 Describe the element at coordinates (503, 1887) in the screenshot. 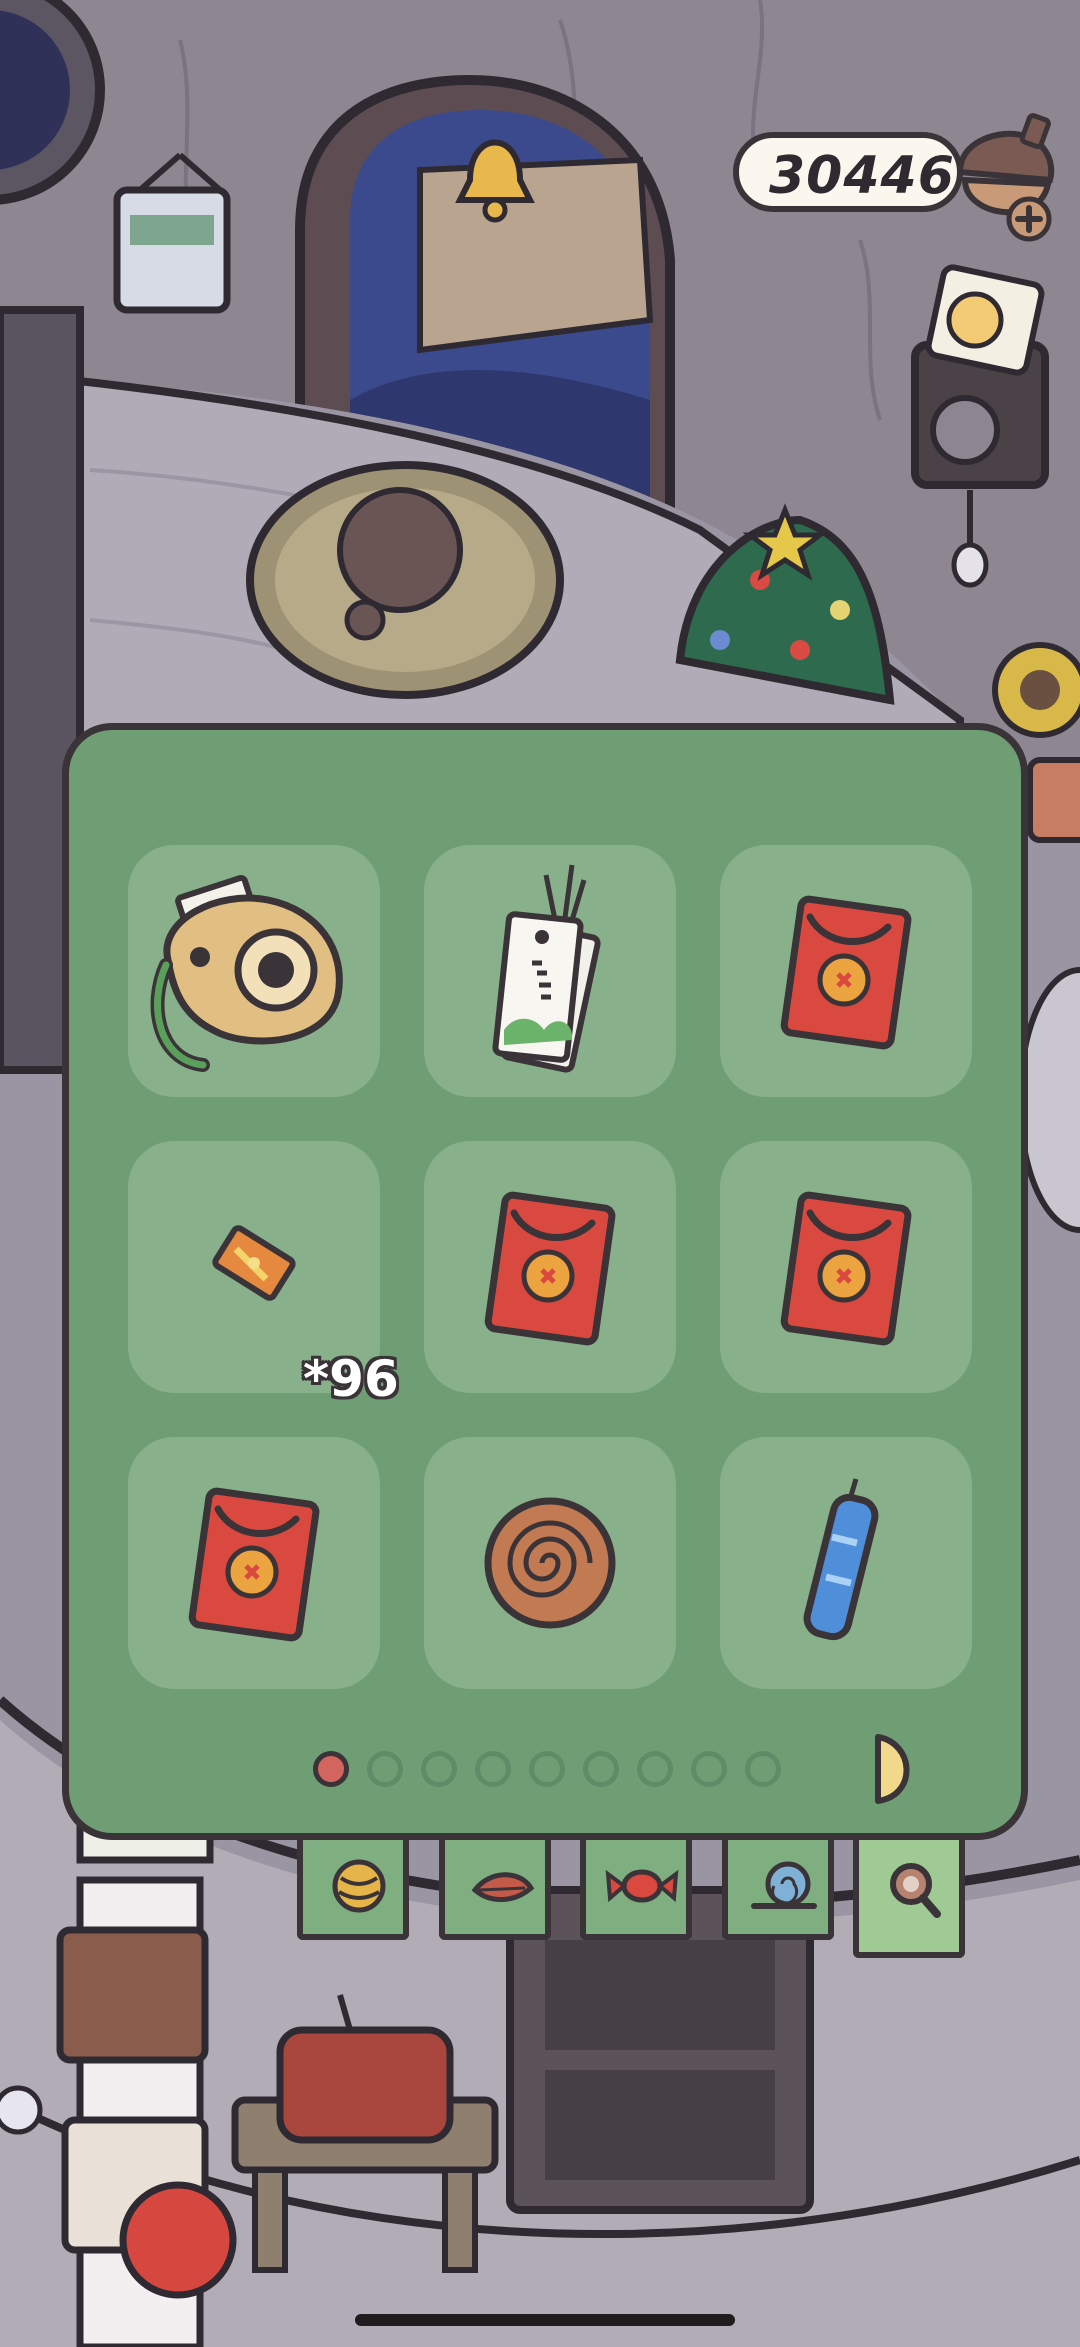

I see `leaf-icon` at that location.